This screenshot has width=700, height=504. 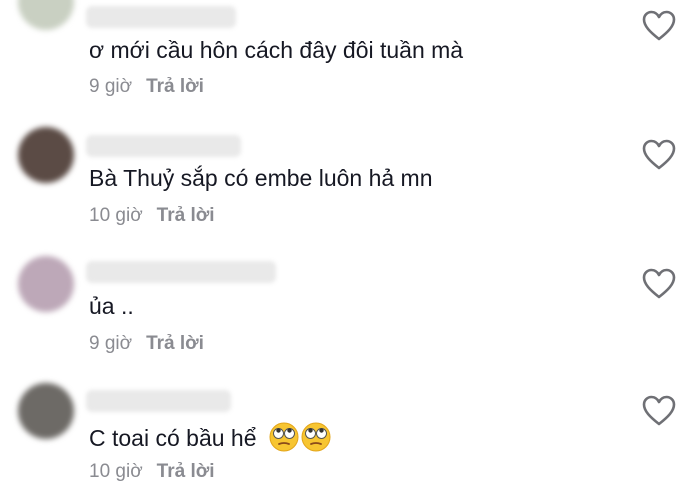 What do you see at coordinates (173, 438) in the screenshot?
I see `comment-text-body: C toai có bầu hể` at bounding box center [173, 438].